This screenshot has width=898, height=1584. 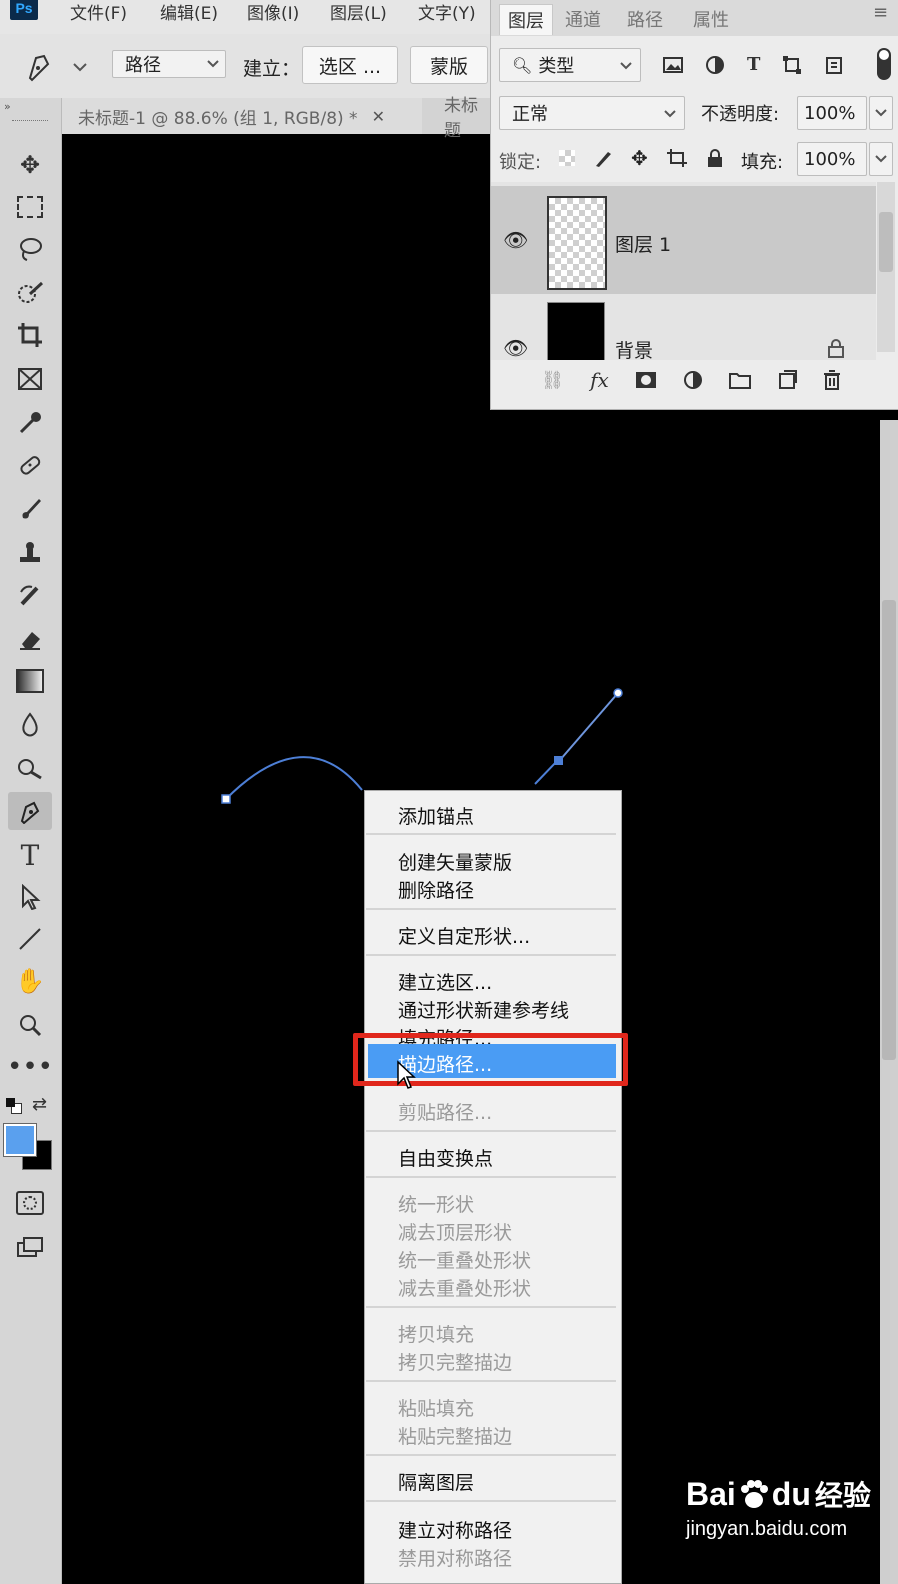 I want to click on baidu-jingyan-watermark: Bai du 经验 jingyan.baidu.com, so click(x=786, y=1519).